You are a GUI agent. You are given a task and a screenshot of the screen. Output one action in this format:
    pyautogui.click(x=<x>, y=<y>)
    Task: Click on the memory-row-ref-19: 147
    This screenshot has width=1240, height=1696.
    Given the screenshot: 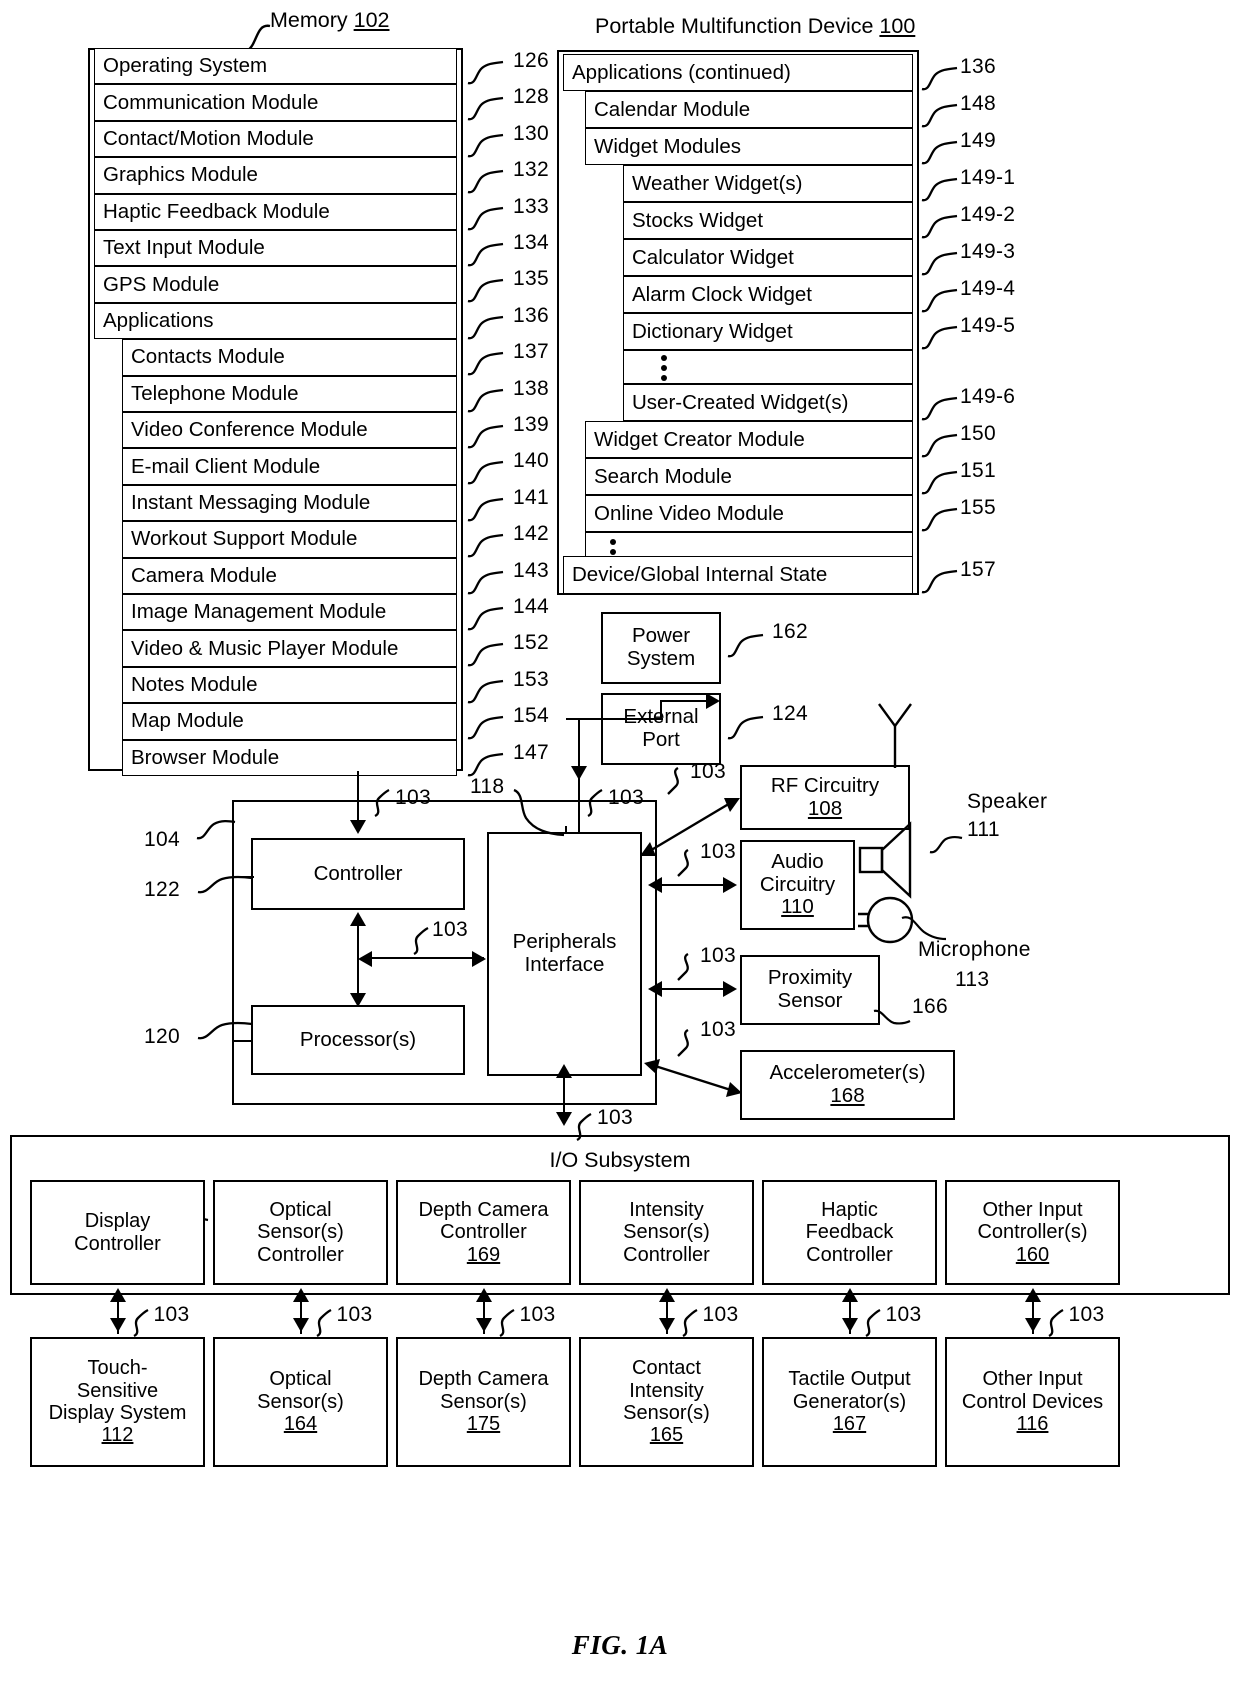 What is the action you would take?
    pyautogui.click(x=531, y=752)
    